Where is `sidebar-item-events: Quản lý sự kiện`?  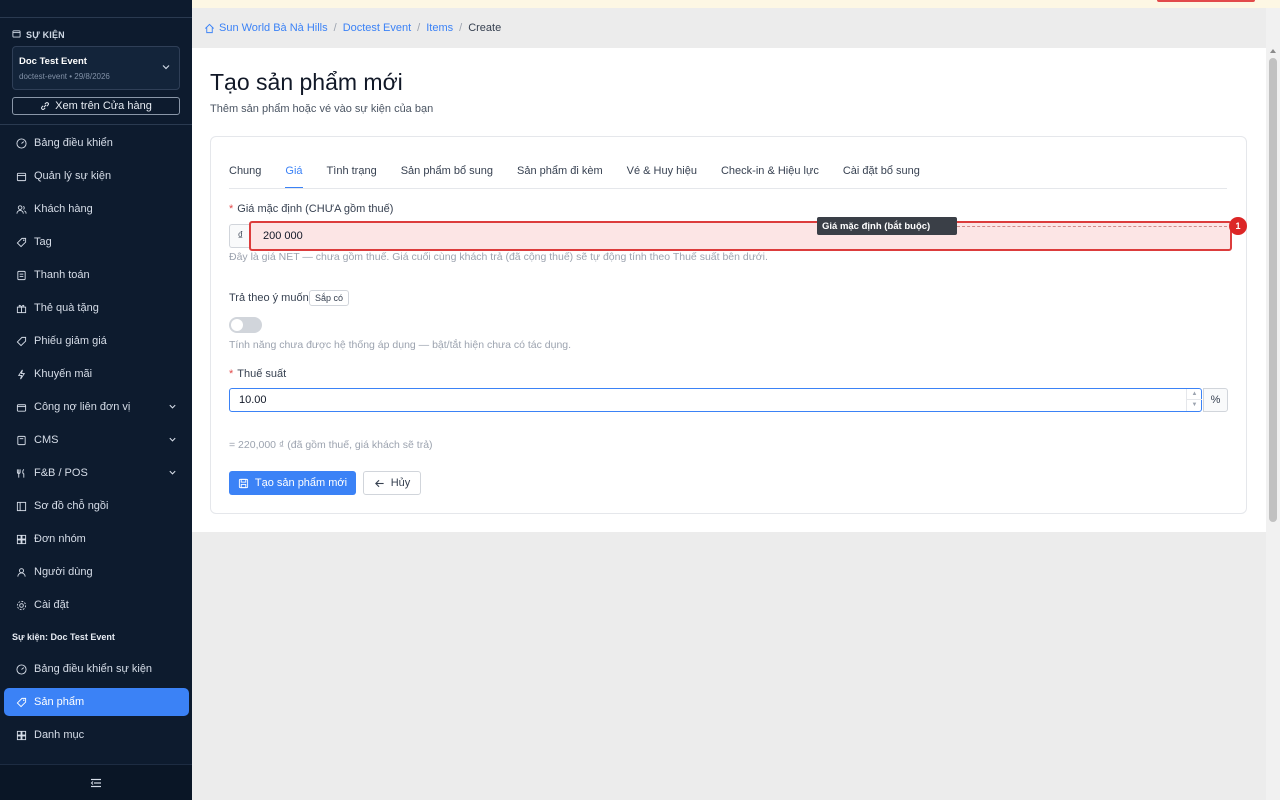
sidebar-item-events: Quản lý sự kiện is located at coordinates (96, 176).